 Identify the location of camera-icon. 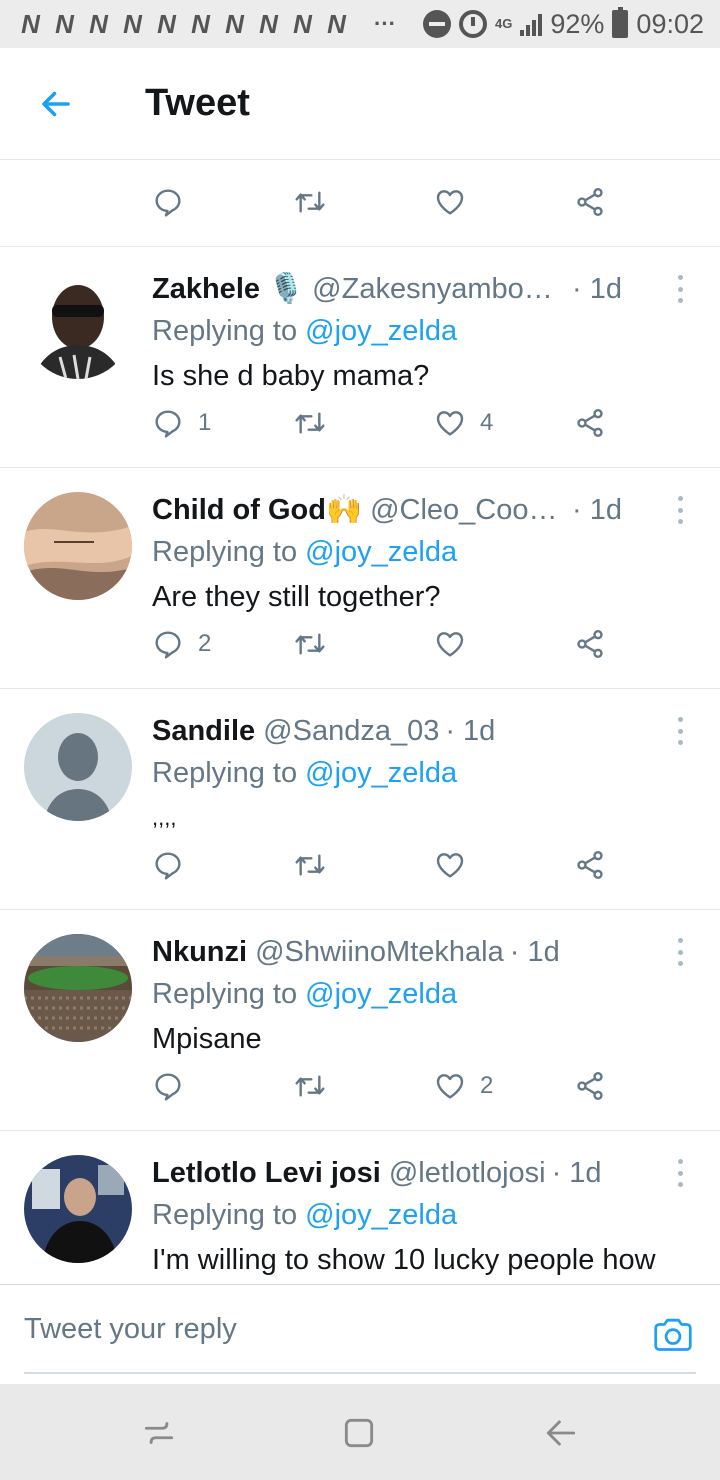
(673, 1334).